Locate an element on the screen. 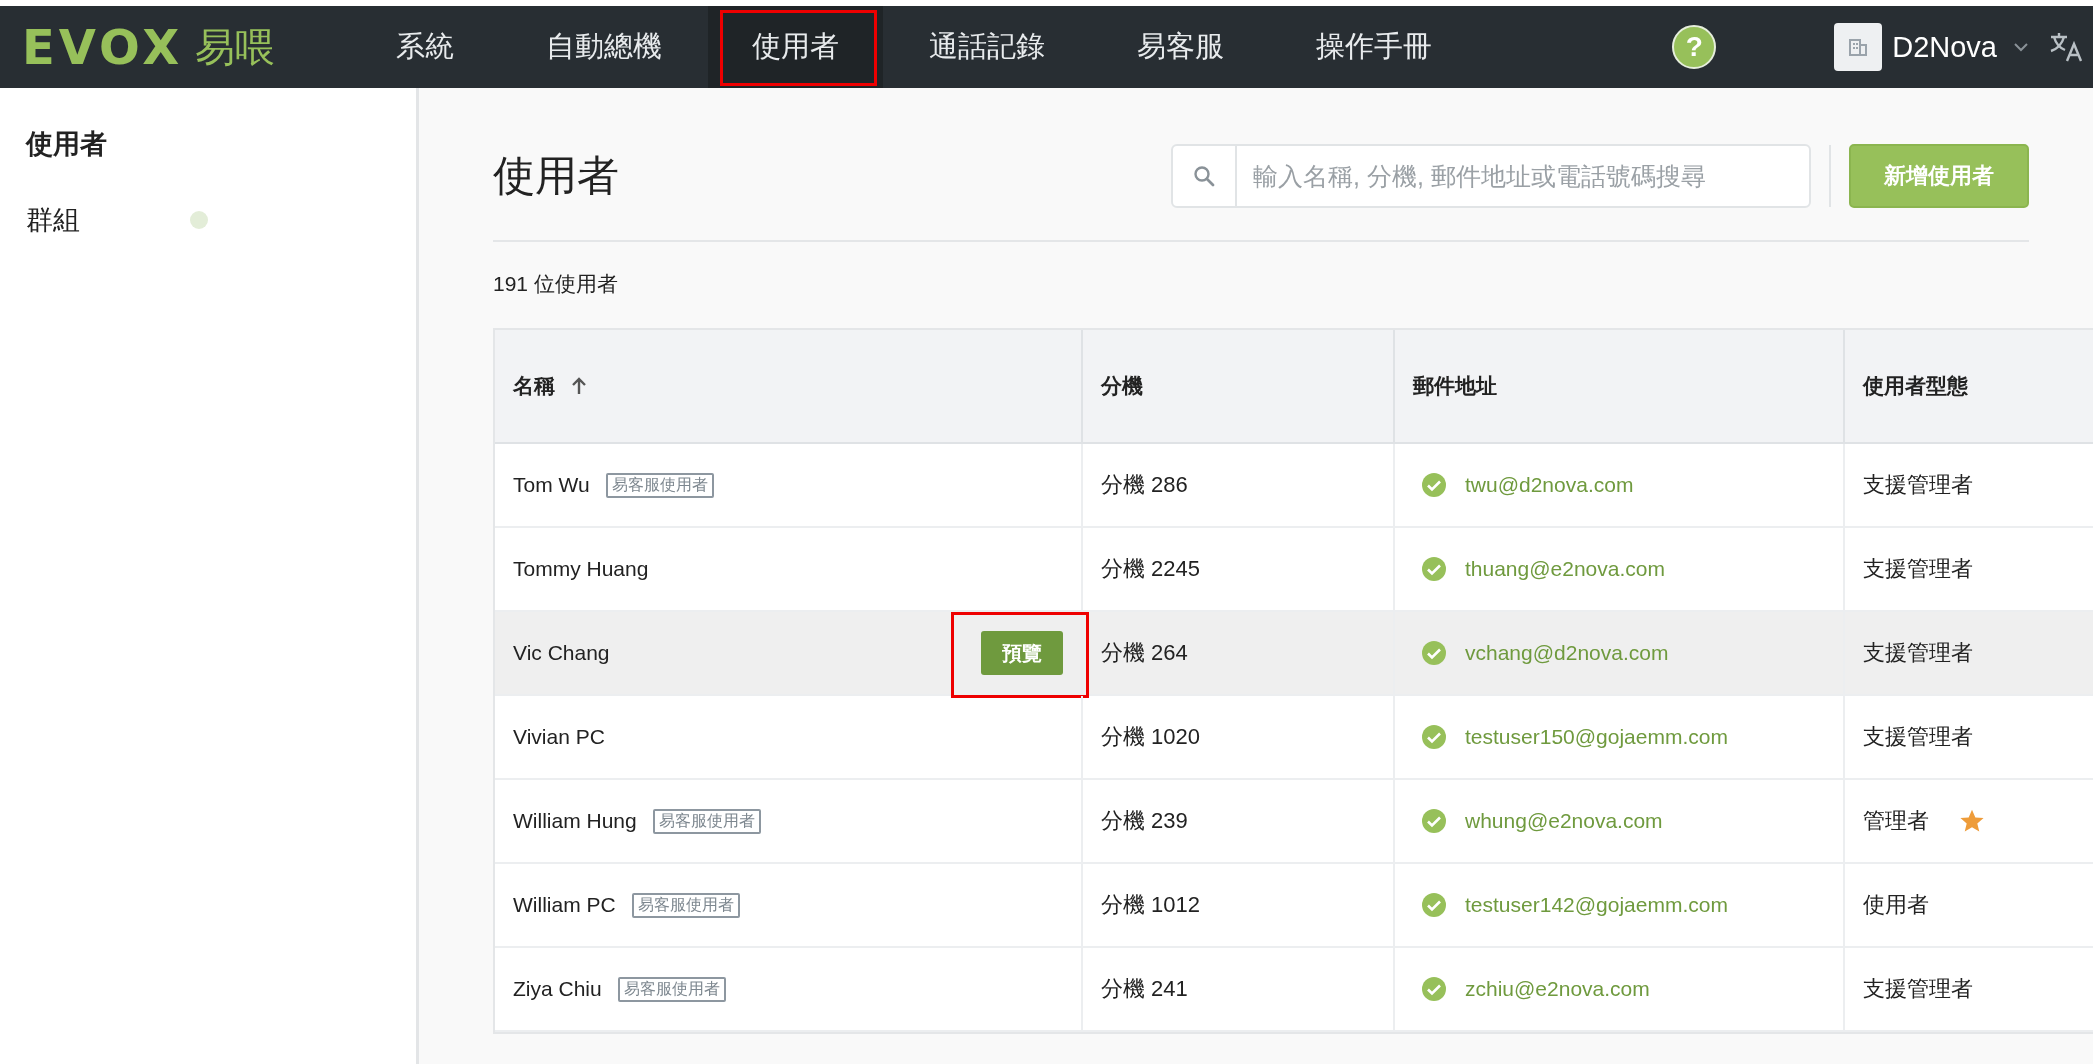 The image size is (2093, 1064). sidebar-item: 群組 is located at coordinates (53, 220).